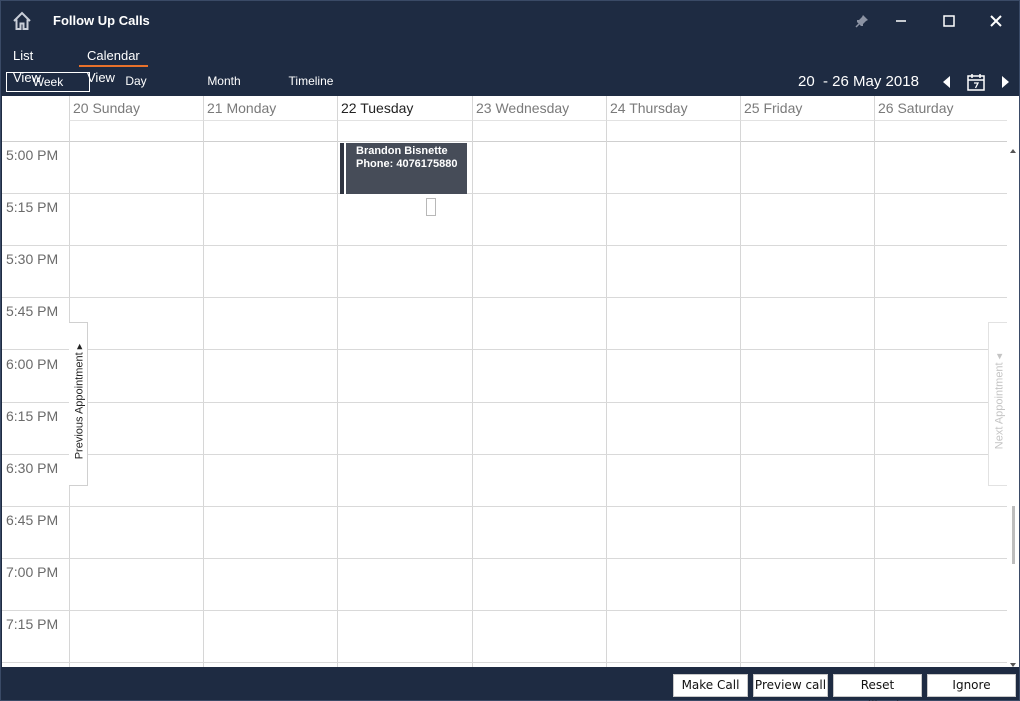  What do you see at coordinates (32, 468) in the screenshot?
I see `time-label: 6:30 PM` at bounding box center [32, 468].